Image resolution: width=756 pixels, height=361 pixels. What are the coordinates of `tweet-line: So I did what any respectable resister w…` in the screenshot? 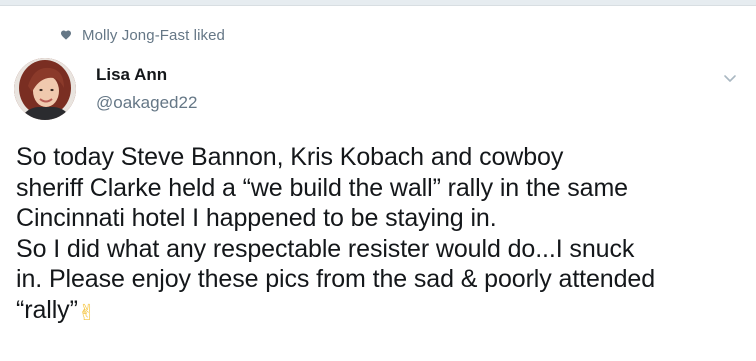 It's located at (325, 248).